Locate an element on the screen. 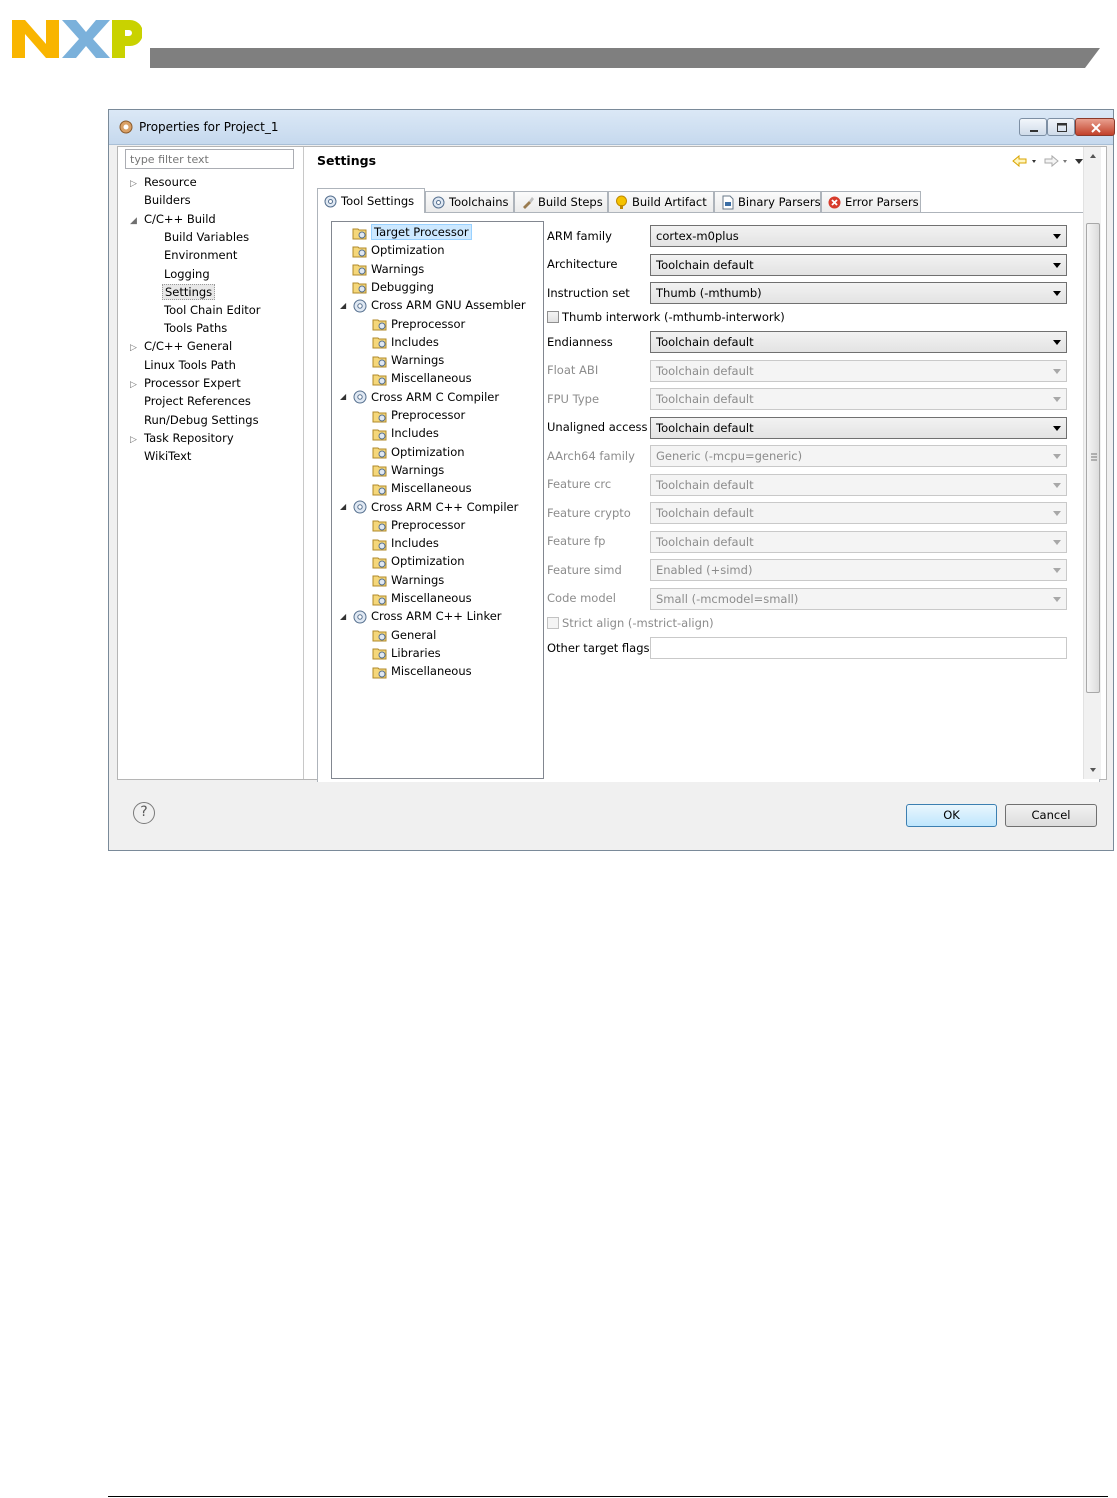 The width and height of the screenshot is (1117, 1498). ok-button: OK is located at coordinates (951, 815).